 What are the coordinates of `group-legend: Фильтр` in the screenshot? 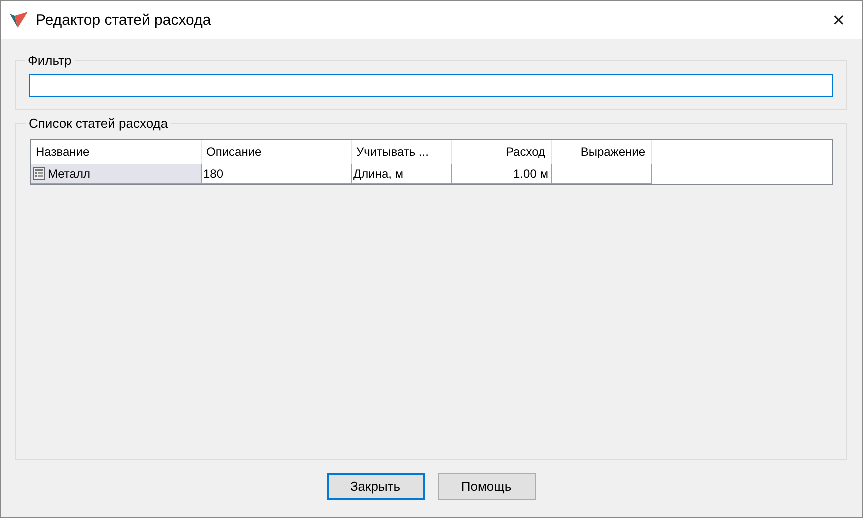 It's located at (50, 60).